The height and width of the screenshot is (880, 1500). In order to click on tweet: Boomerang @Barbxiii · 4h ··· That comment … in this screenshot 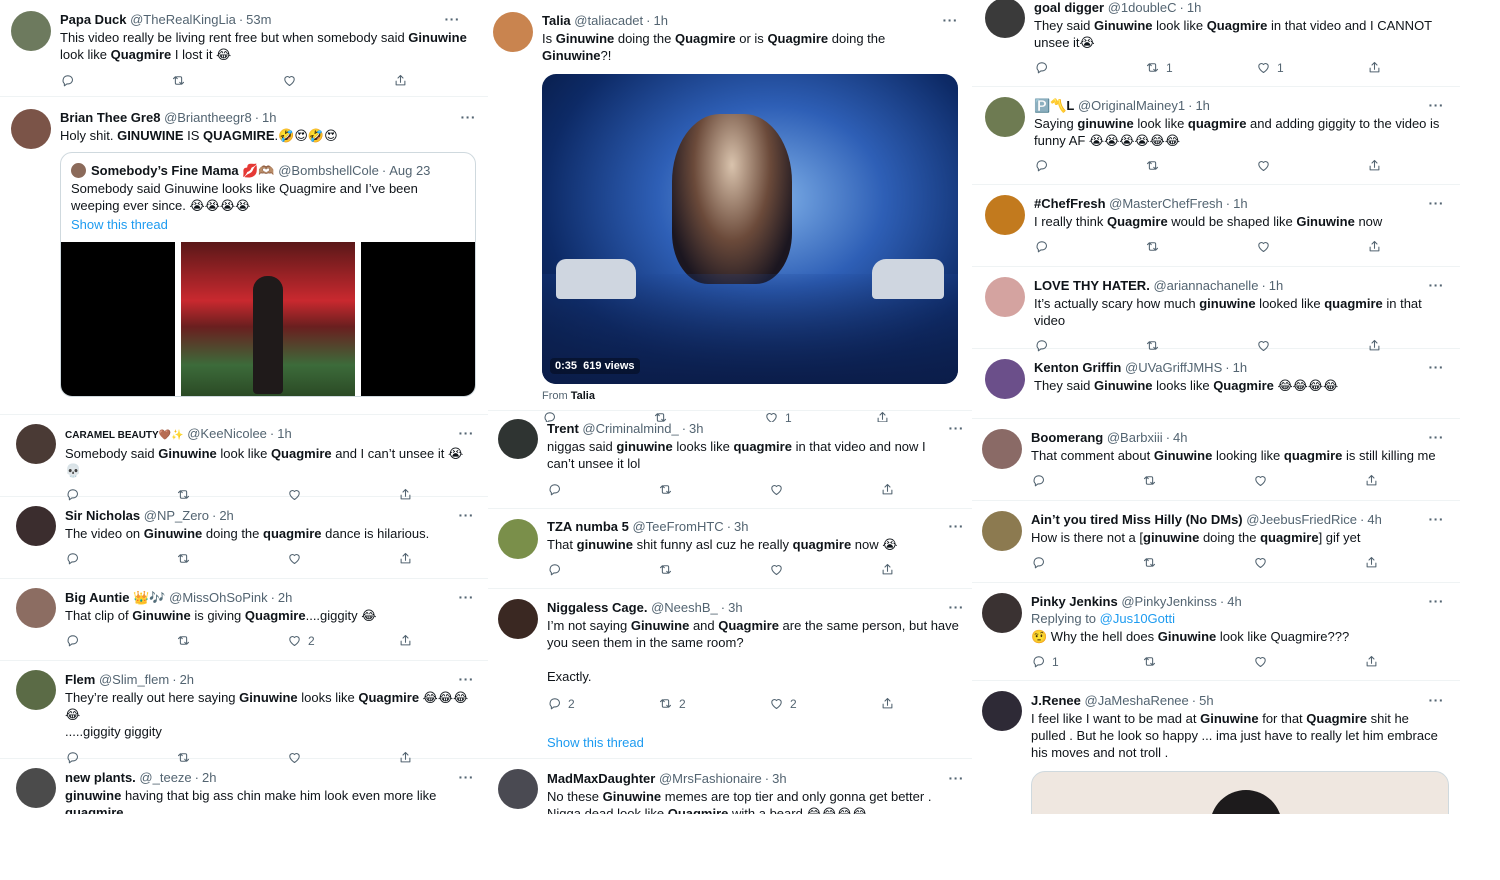, I will do `click(1216, 459)`.